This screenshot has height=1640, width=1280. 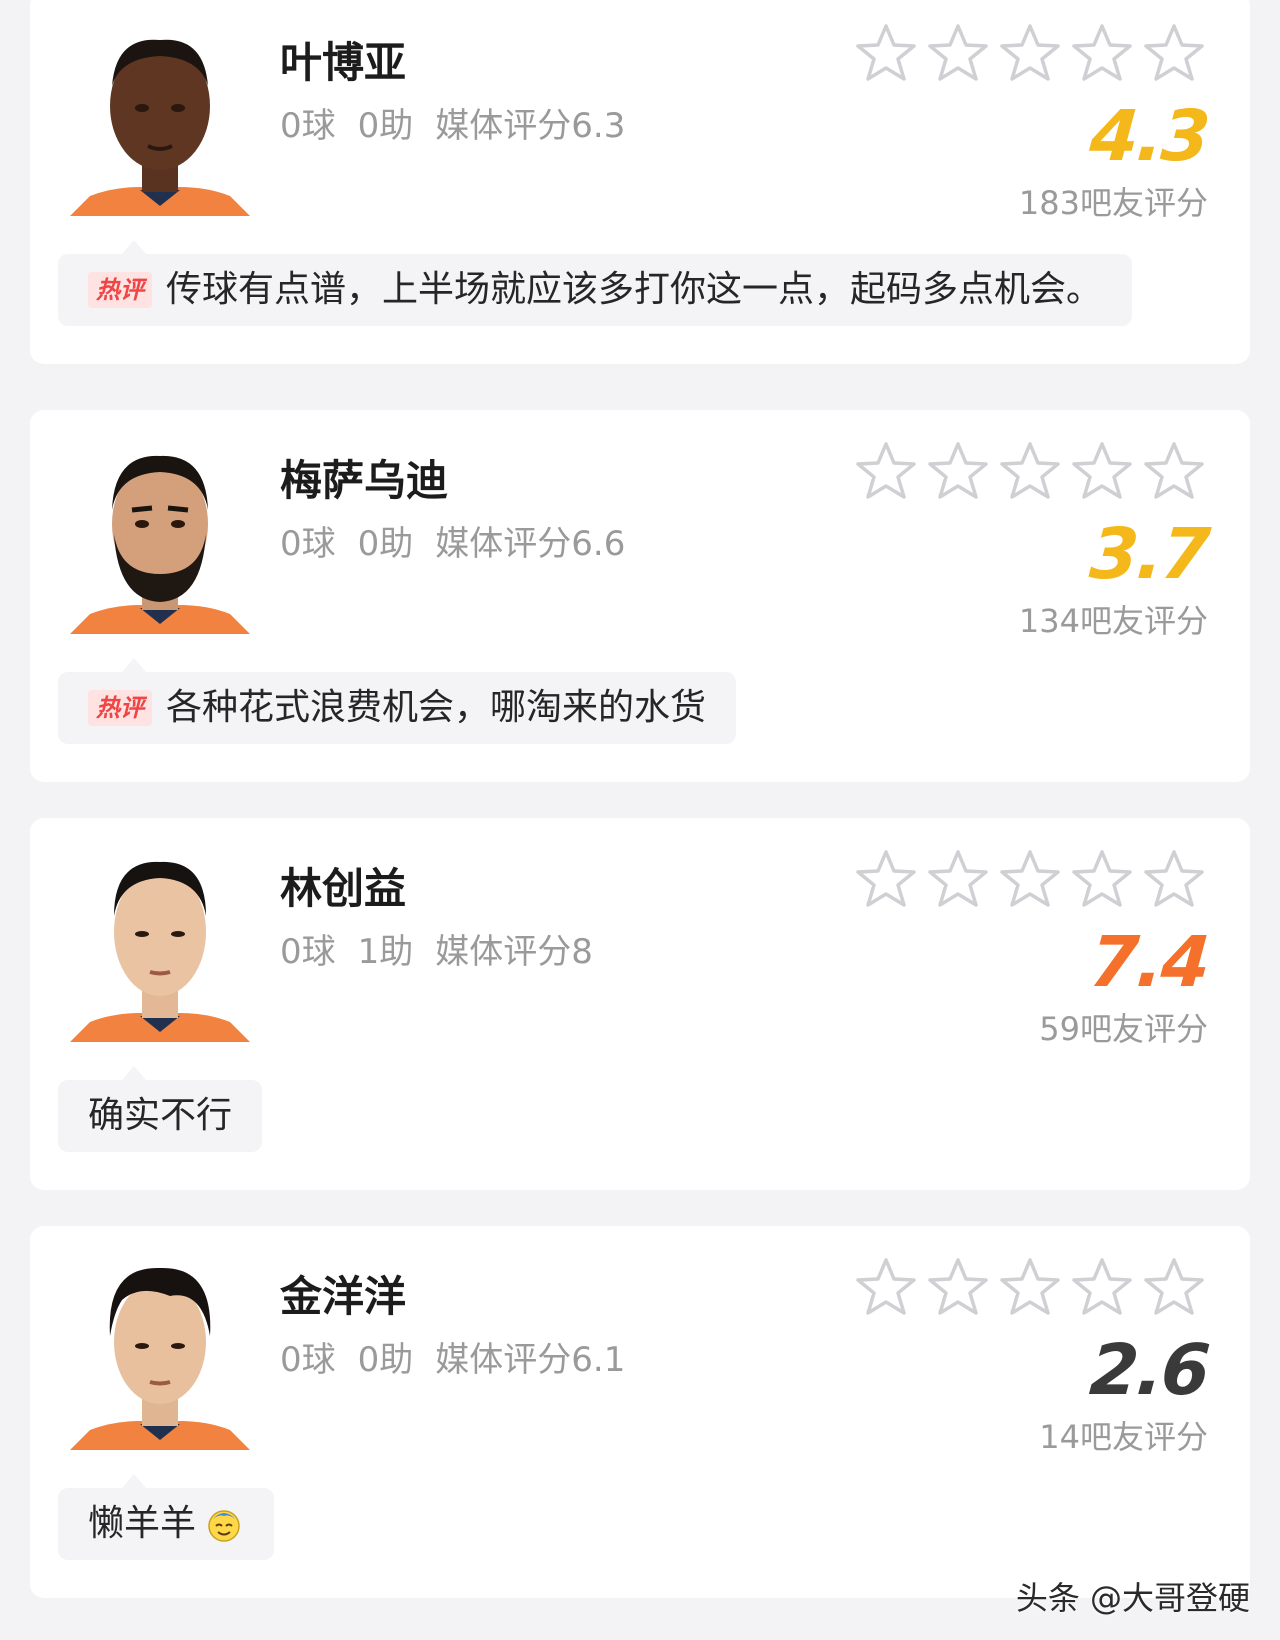 I want to click on fan-score: 7.4, so click(x=1149, y=962).